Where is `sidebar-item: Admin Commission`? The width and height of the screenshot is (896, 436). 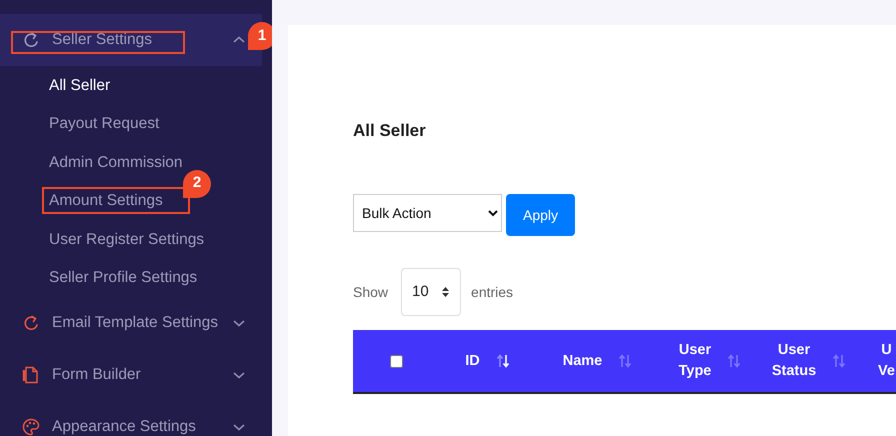
sidebar-item: Admin Commission is located at coordinates (116, 162).